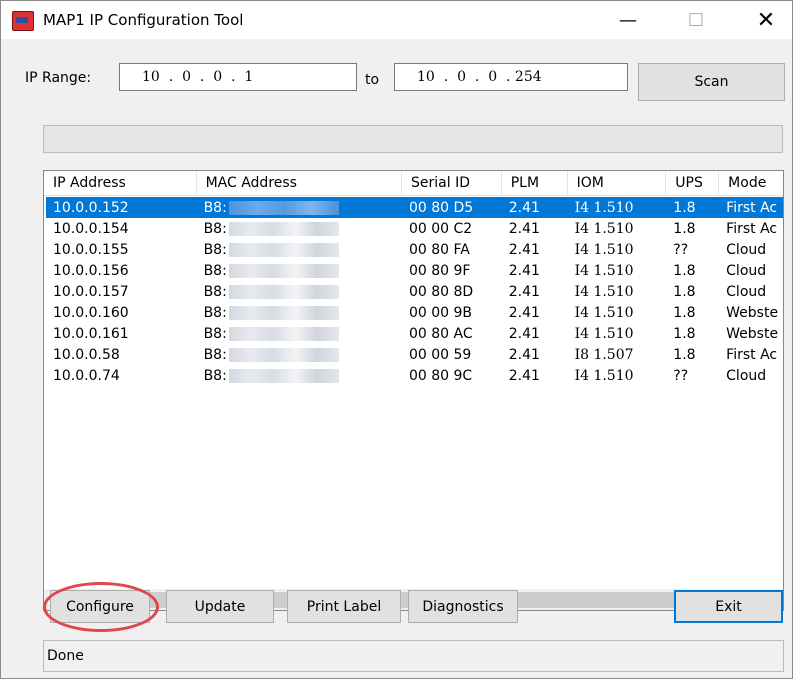 The image size is (793, 679). Describe the element at coordinates (711, 82) in the screenshot. I see `scan-button: Scan` at that location.